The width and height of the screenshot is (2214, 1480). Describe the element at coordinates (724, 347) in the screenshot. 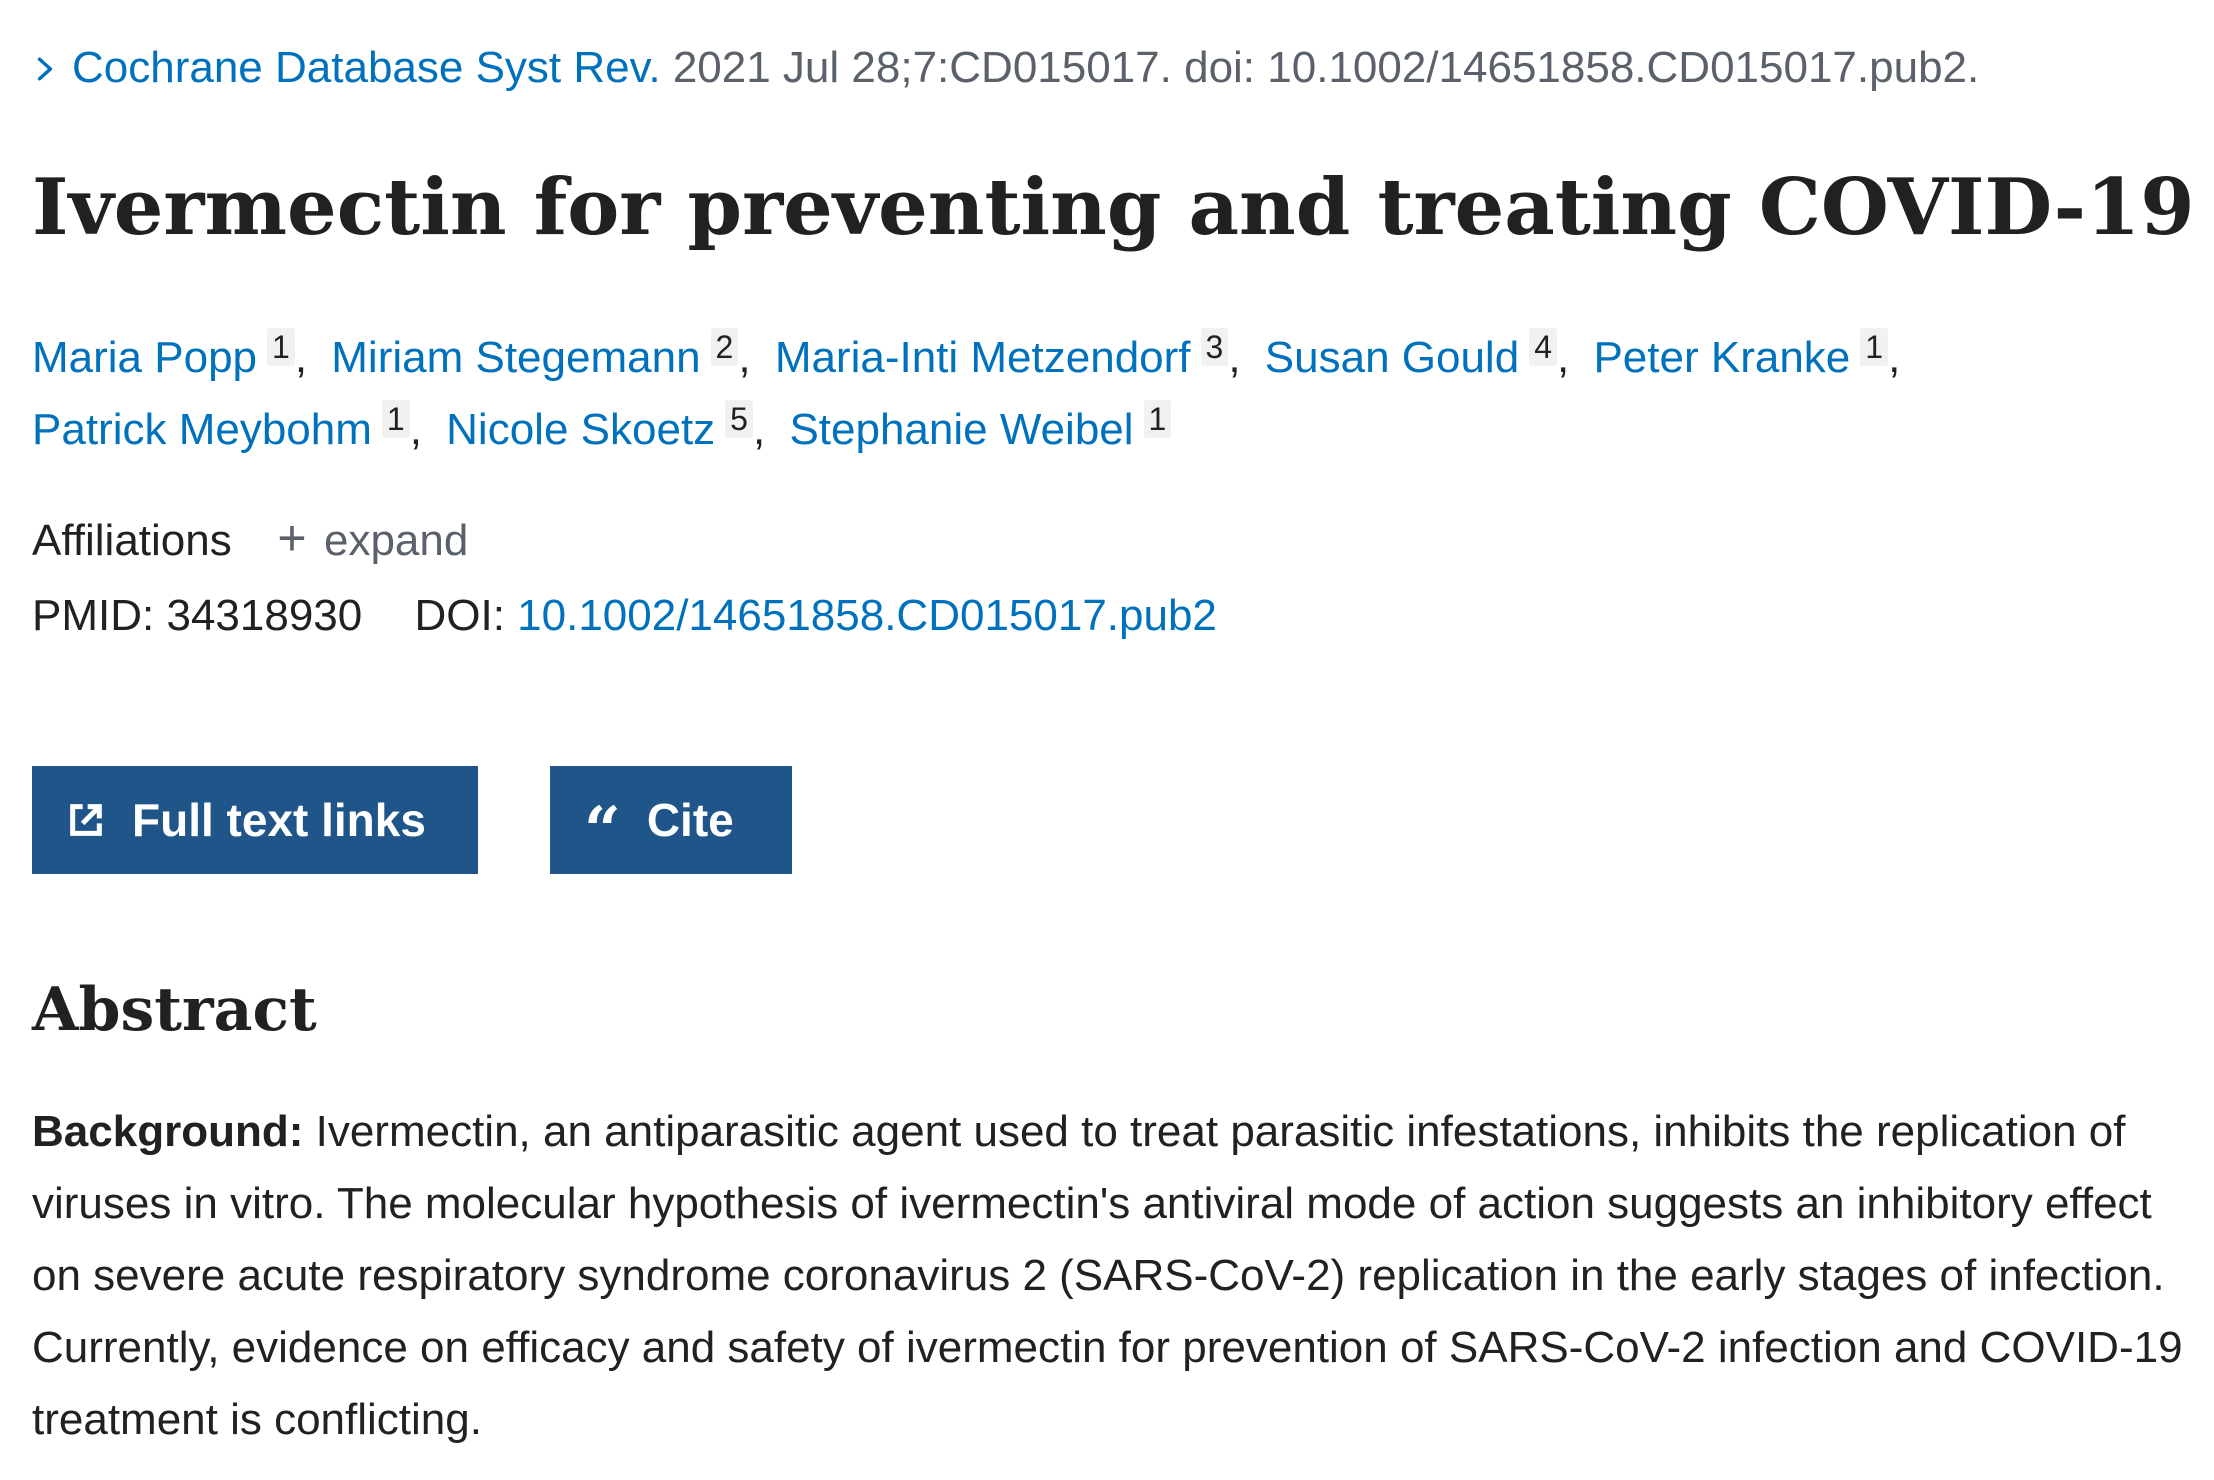

I see `affiliation-number: 2` at that location.